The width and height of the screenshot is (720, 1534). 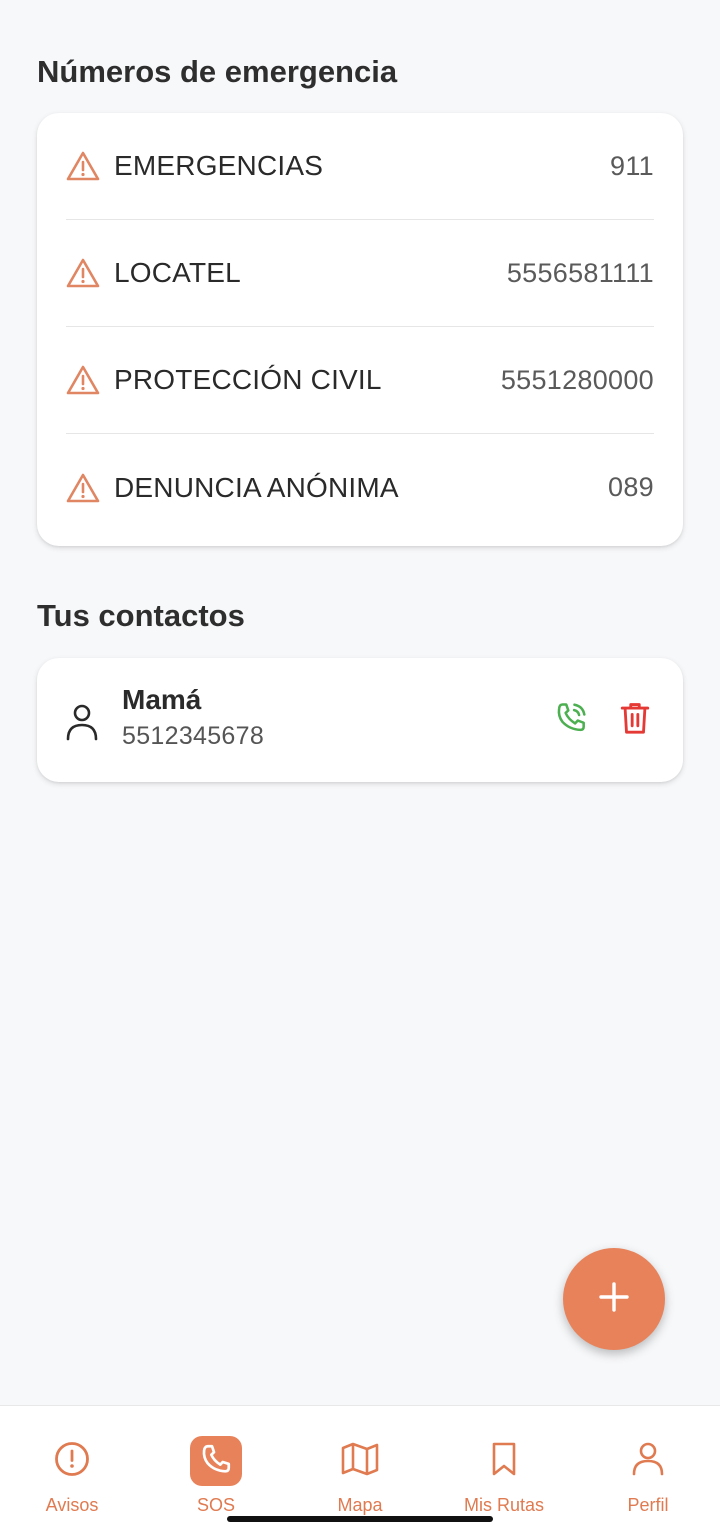 I want to click on contact-card: Mamá 5512345678, so click(x=360, y=720).